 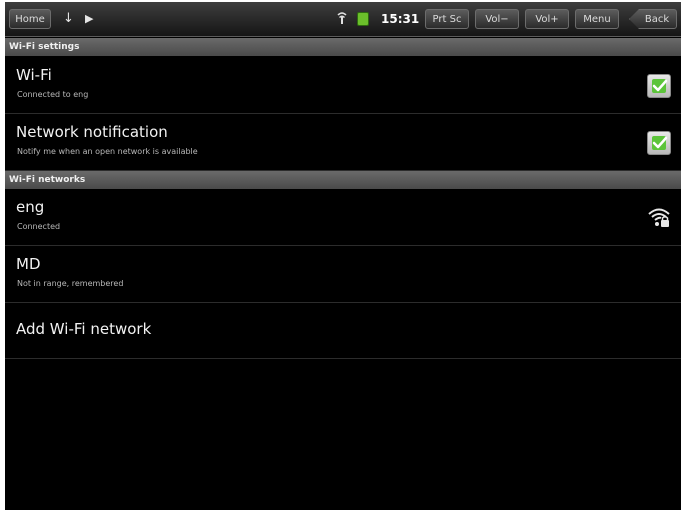 What do you see at coordinates (343, 217) in the screenshot?
I see `network-row-eng: eng Connected` at bounding box center [343, 217].